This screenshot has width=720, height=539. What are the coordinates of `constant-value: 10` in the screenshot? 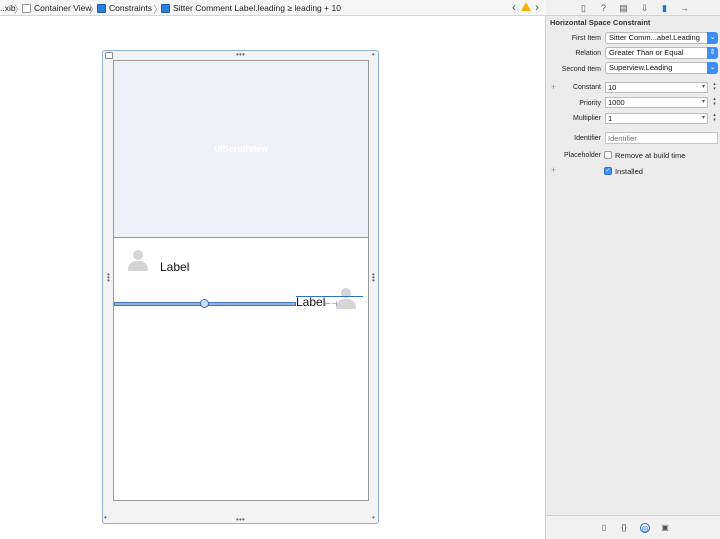 It's located at (612, 87).